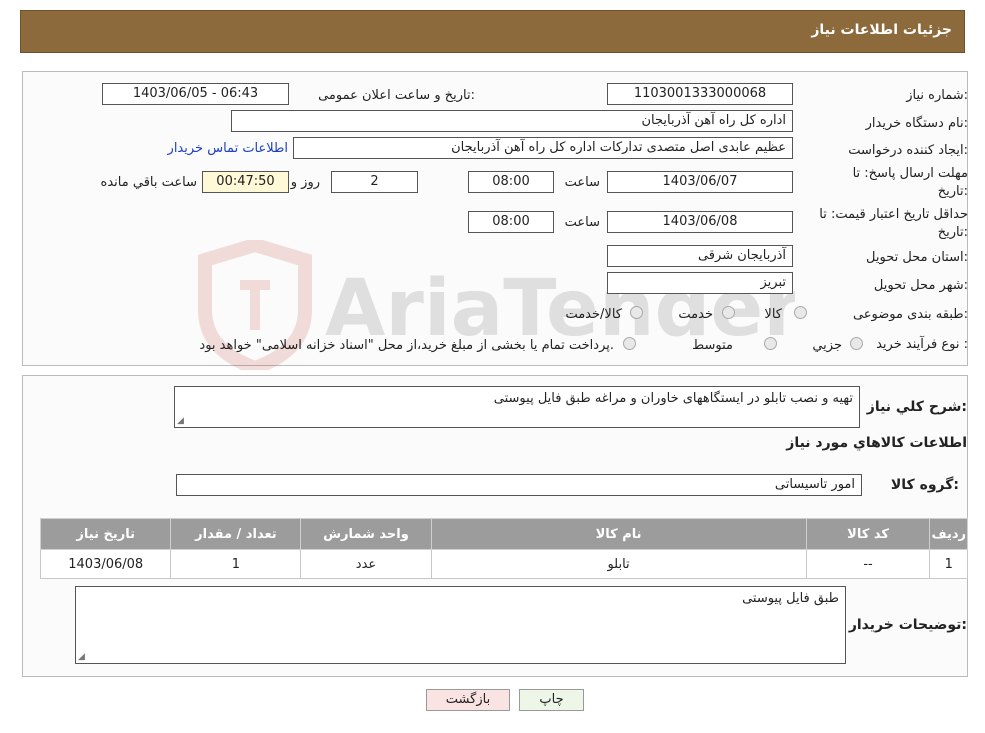 Image resolution: width=985 pixels, height=733 pixels. I want to click on buyer-org-field: اداره کل راه آهن آذربایجان, so click(512, 121).